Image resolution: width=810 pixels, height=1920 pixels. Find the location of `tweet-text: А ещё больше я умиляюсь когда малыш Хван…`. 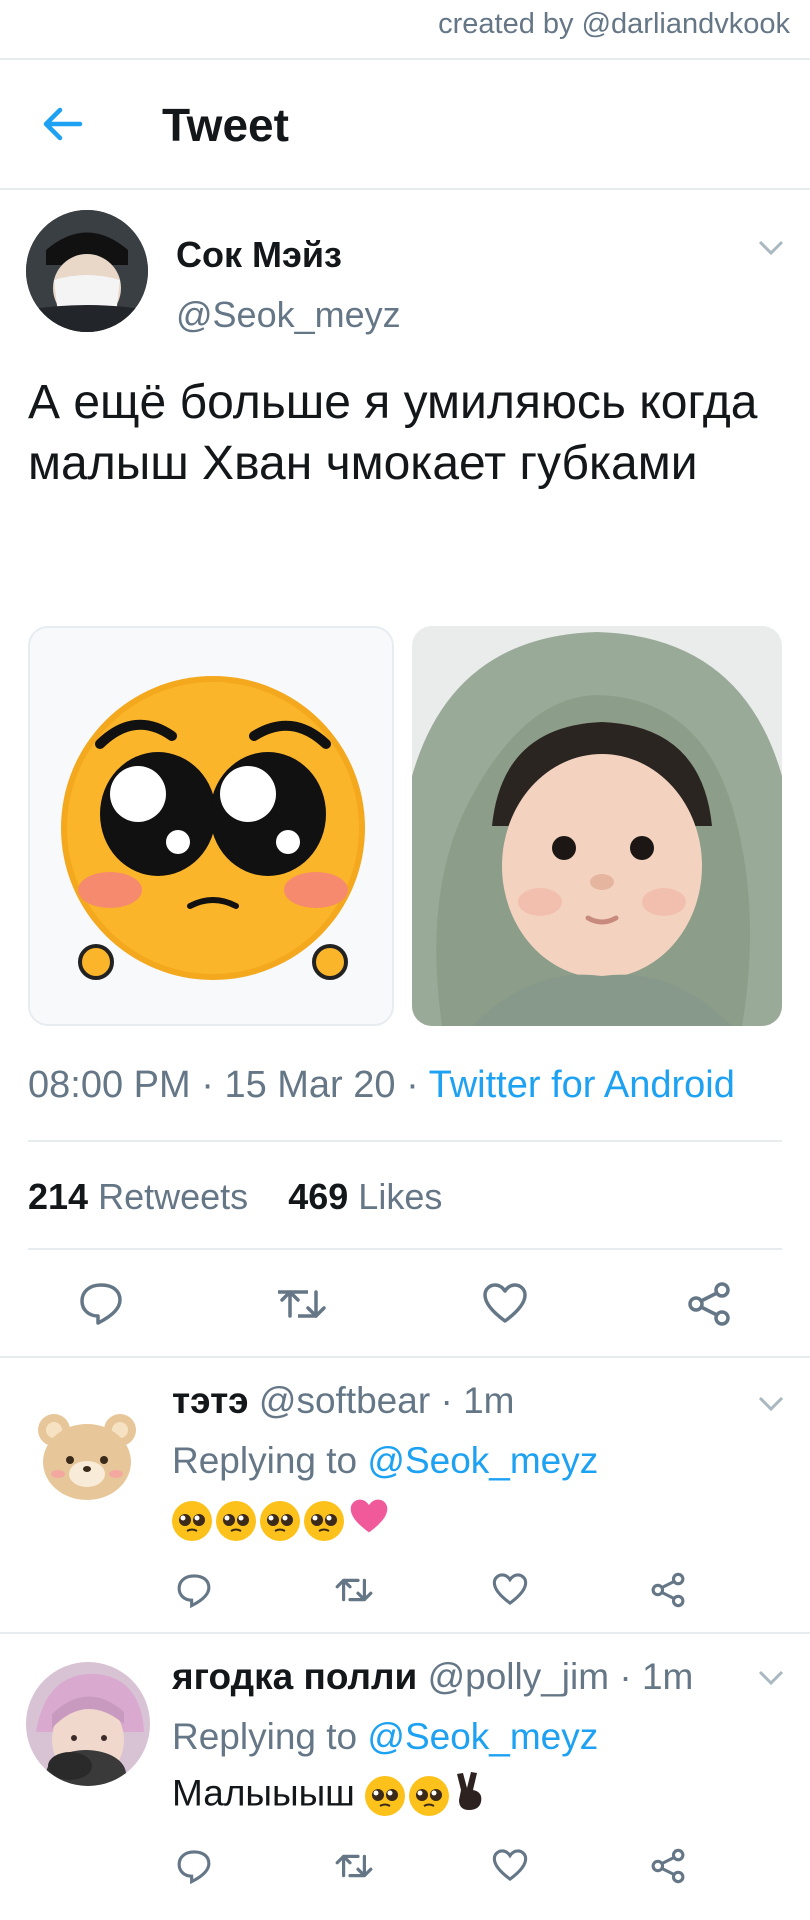

tweet-text: А ещё больше я умиляюсь когда малыш Хван… is located at coordinates (393, 433).